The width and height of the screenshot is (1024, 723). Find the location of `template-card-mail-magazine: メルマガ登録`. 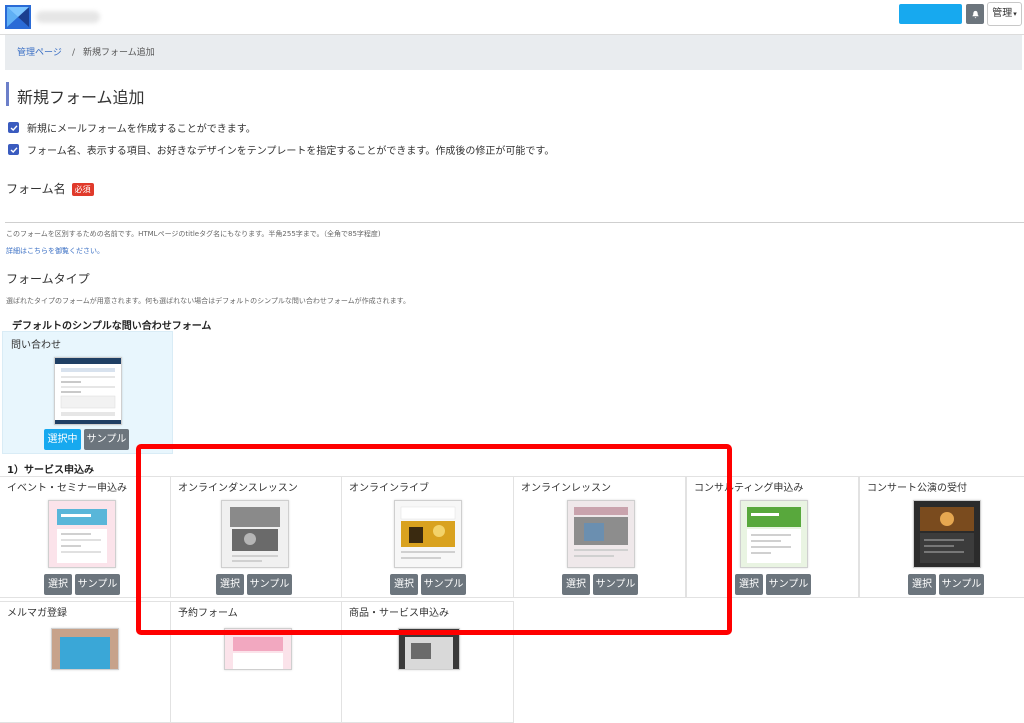

template-card-mail-magazine: メルマガ登録 is located at coordinates (86, 662).